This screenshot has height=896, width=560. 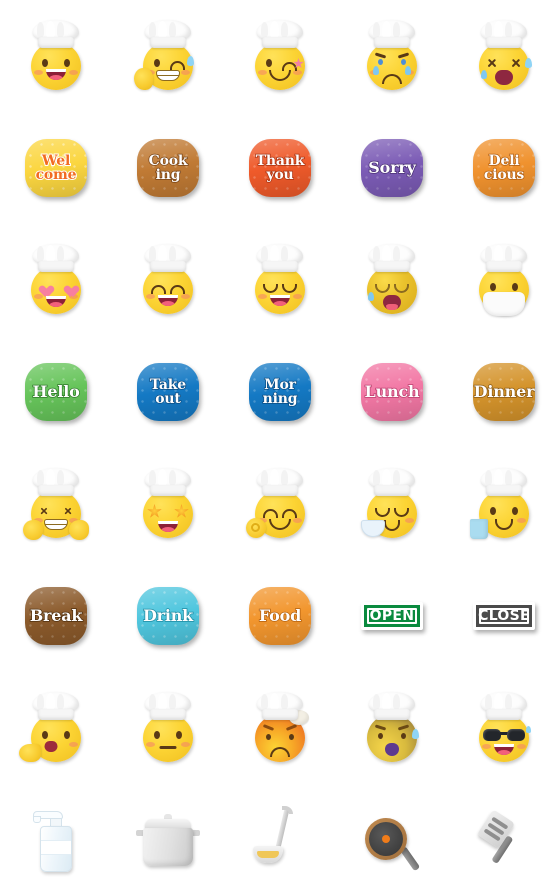 I want to click on chef-wink-thumbs-up-icon: chef winking with thumbs up, so click(x=168, y=56).